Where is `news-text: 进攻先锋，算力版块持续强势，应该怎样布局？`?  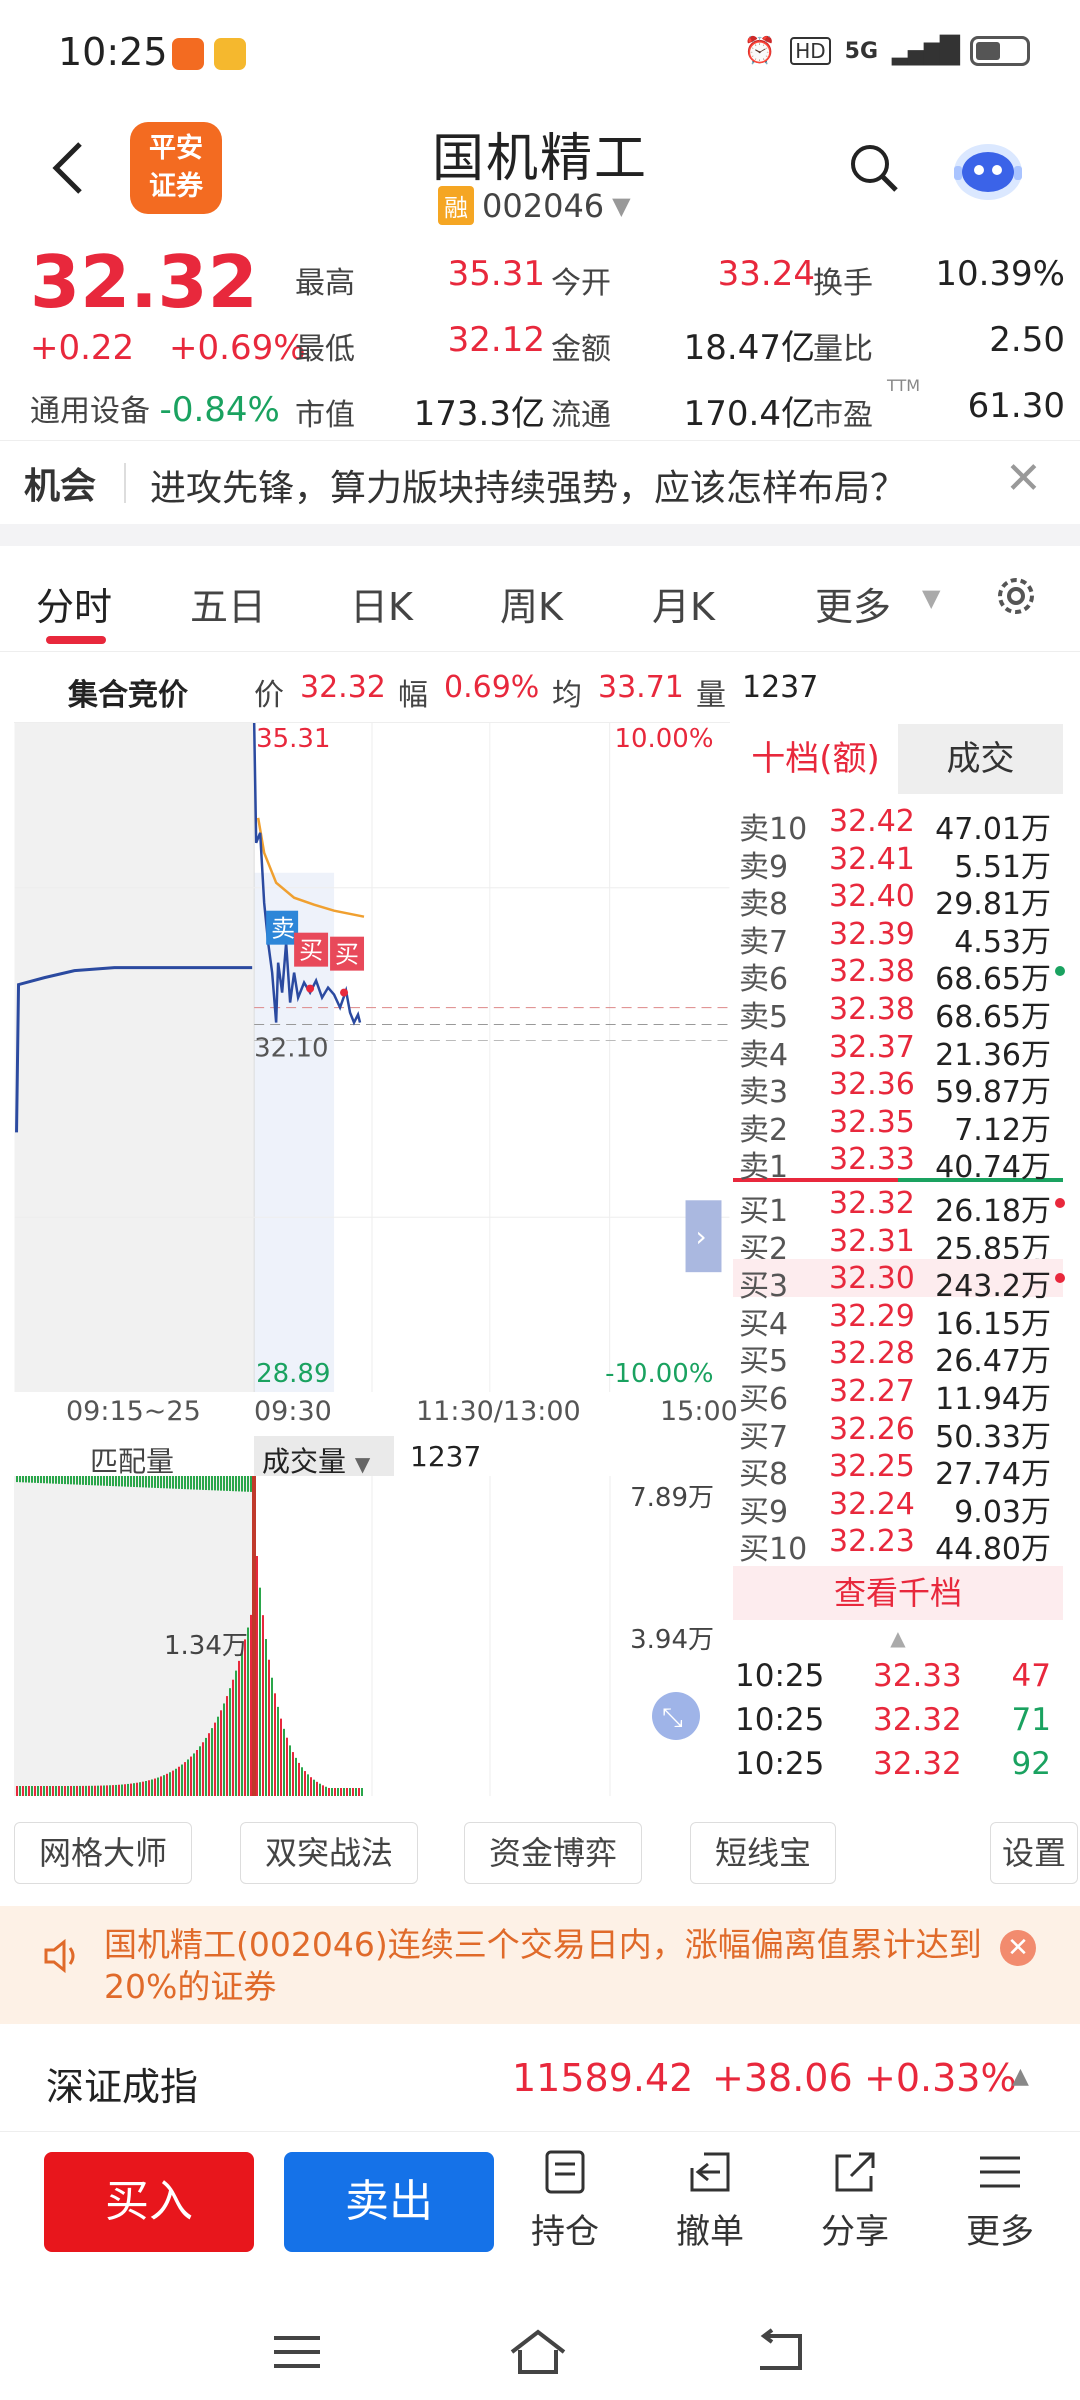
news-text: 进攻先锋，算力版块持续强势，应该怎样布局？ is located at coordinates (528, 485).